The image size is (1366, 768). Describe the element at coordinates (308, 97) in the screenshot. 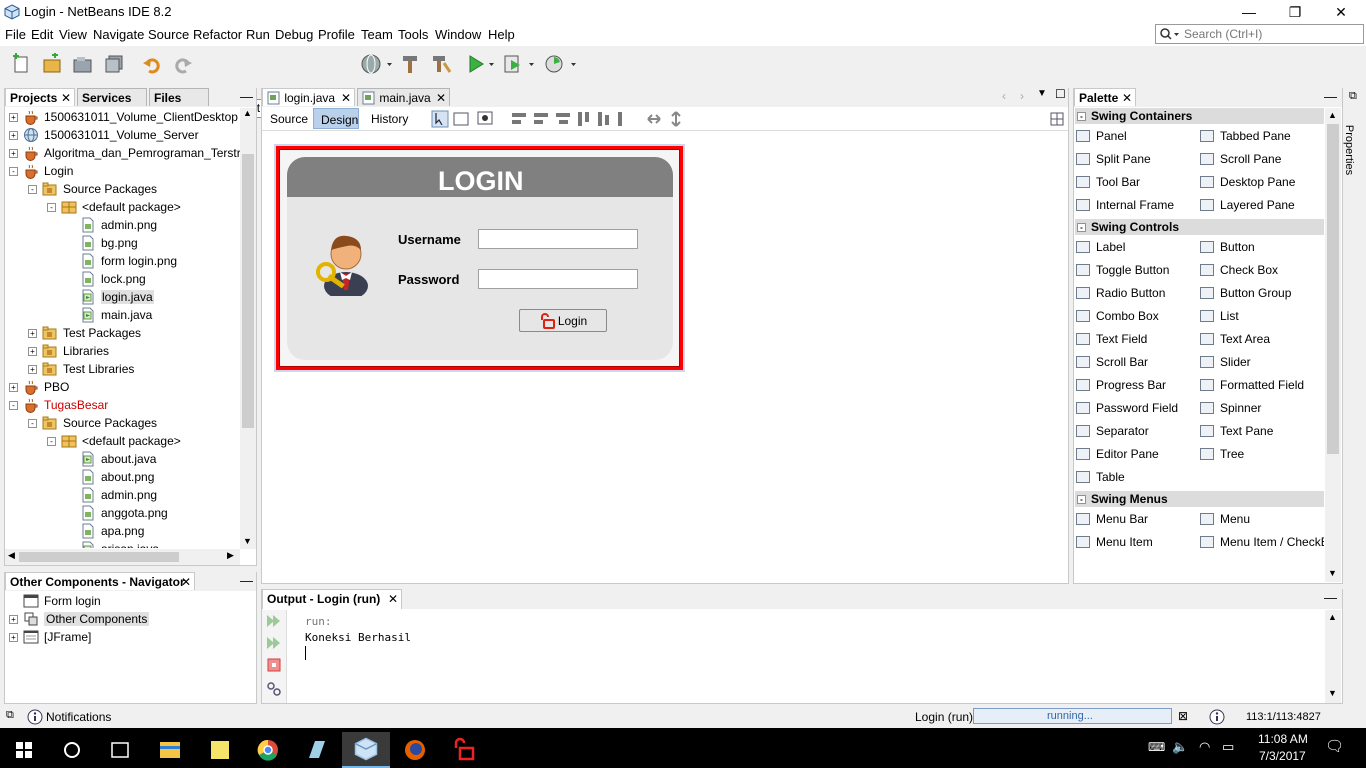

I see `tab-login-java: login.java ✕` at that location.